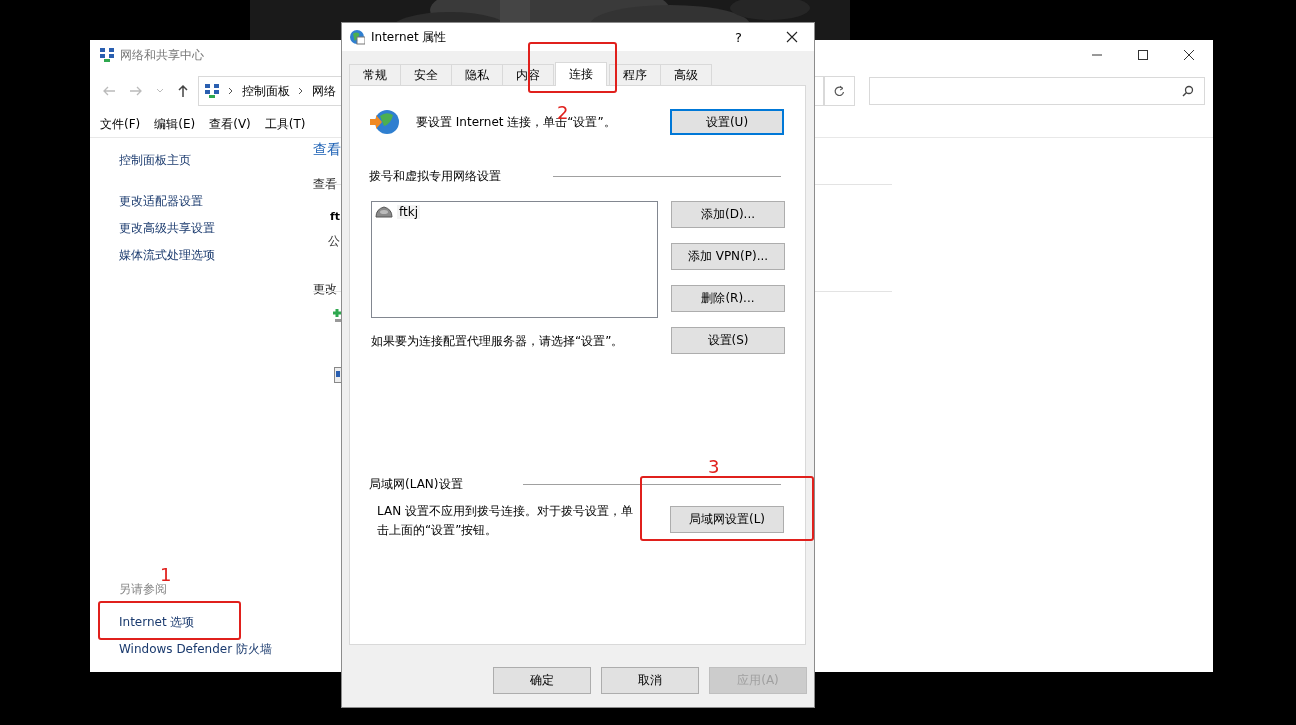  Describe the element at coordinates (635, 74) in the screenshot. I see `tab: 程序` at that location.